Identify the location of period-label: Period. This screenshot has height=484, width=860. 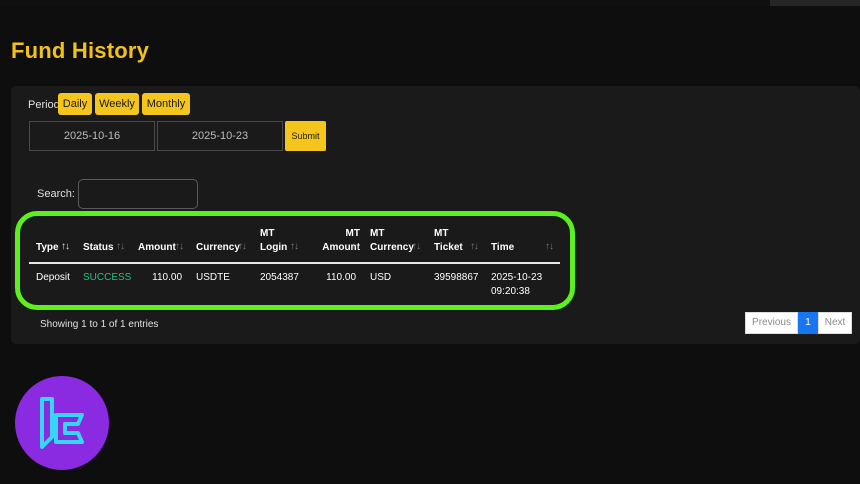
(44, 105).